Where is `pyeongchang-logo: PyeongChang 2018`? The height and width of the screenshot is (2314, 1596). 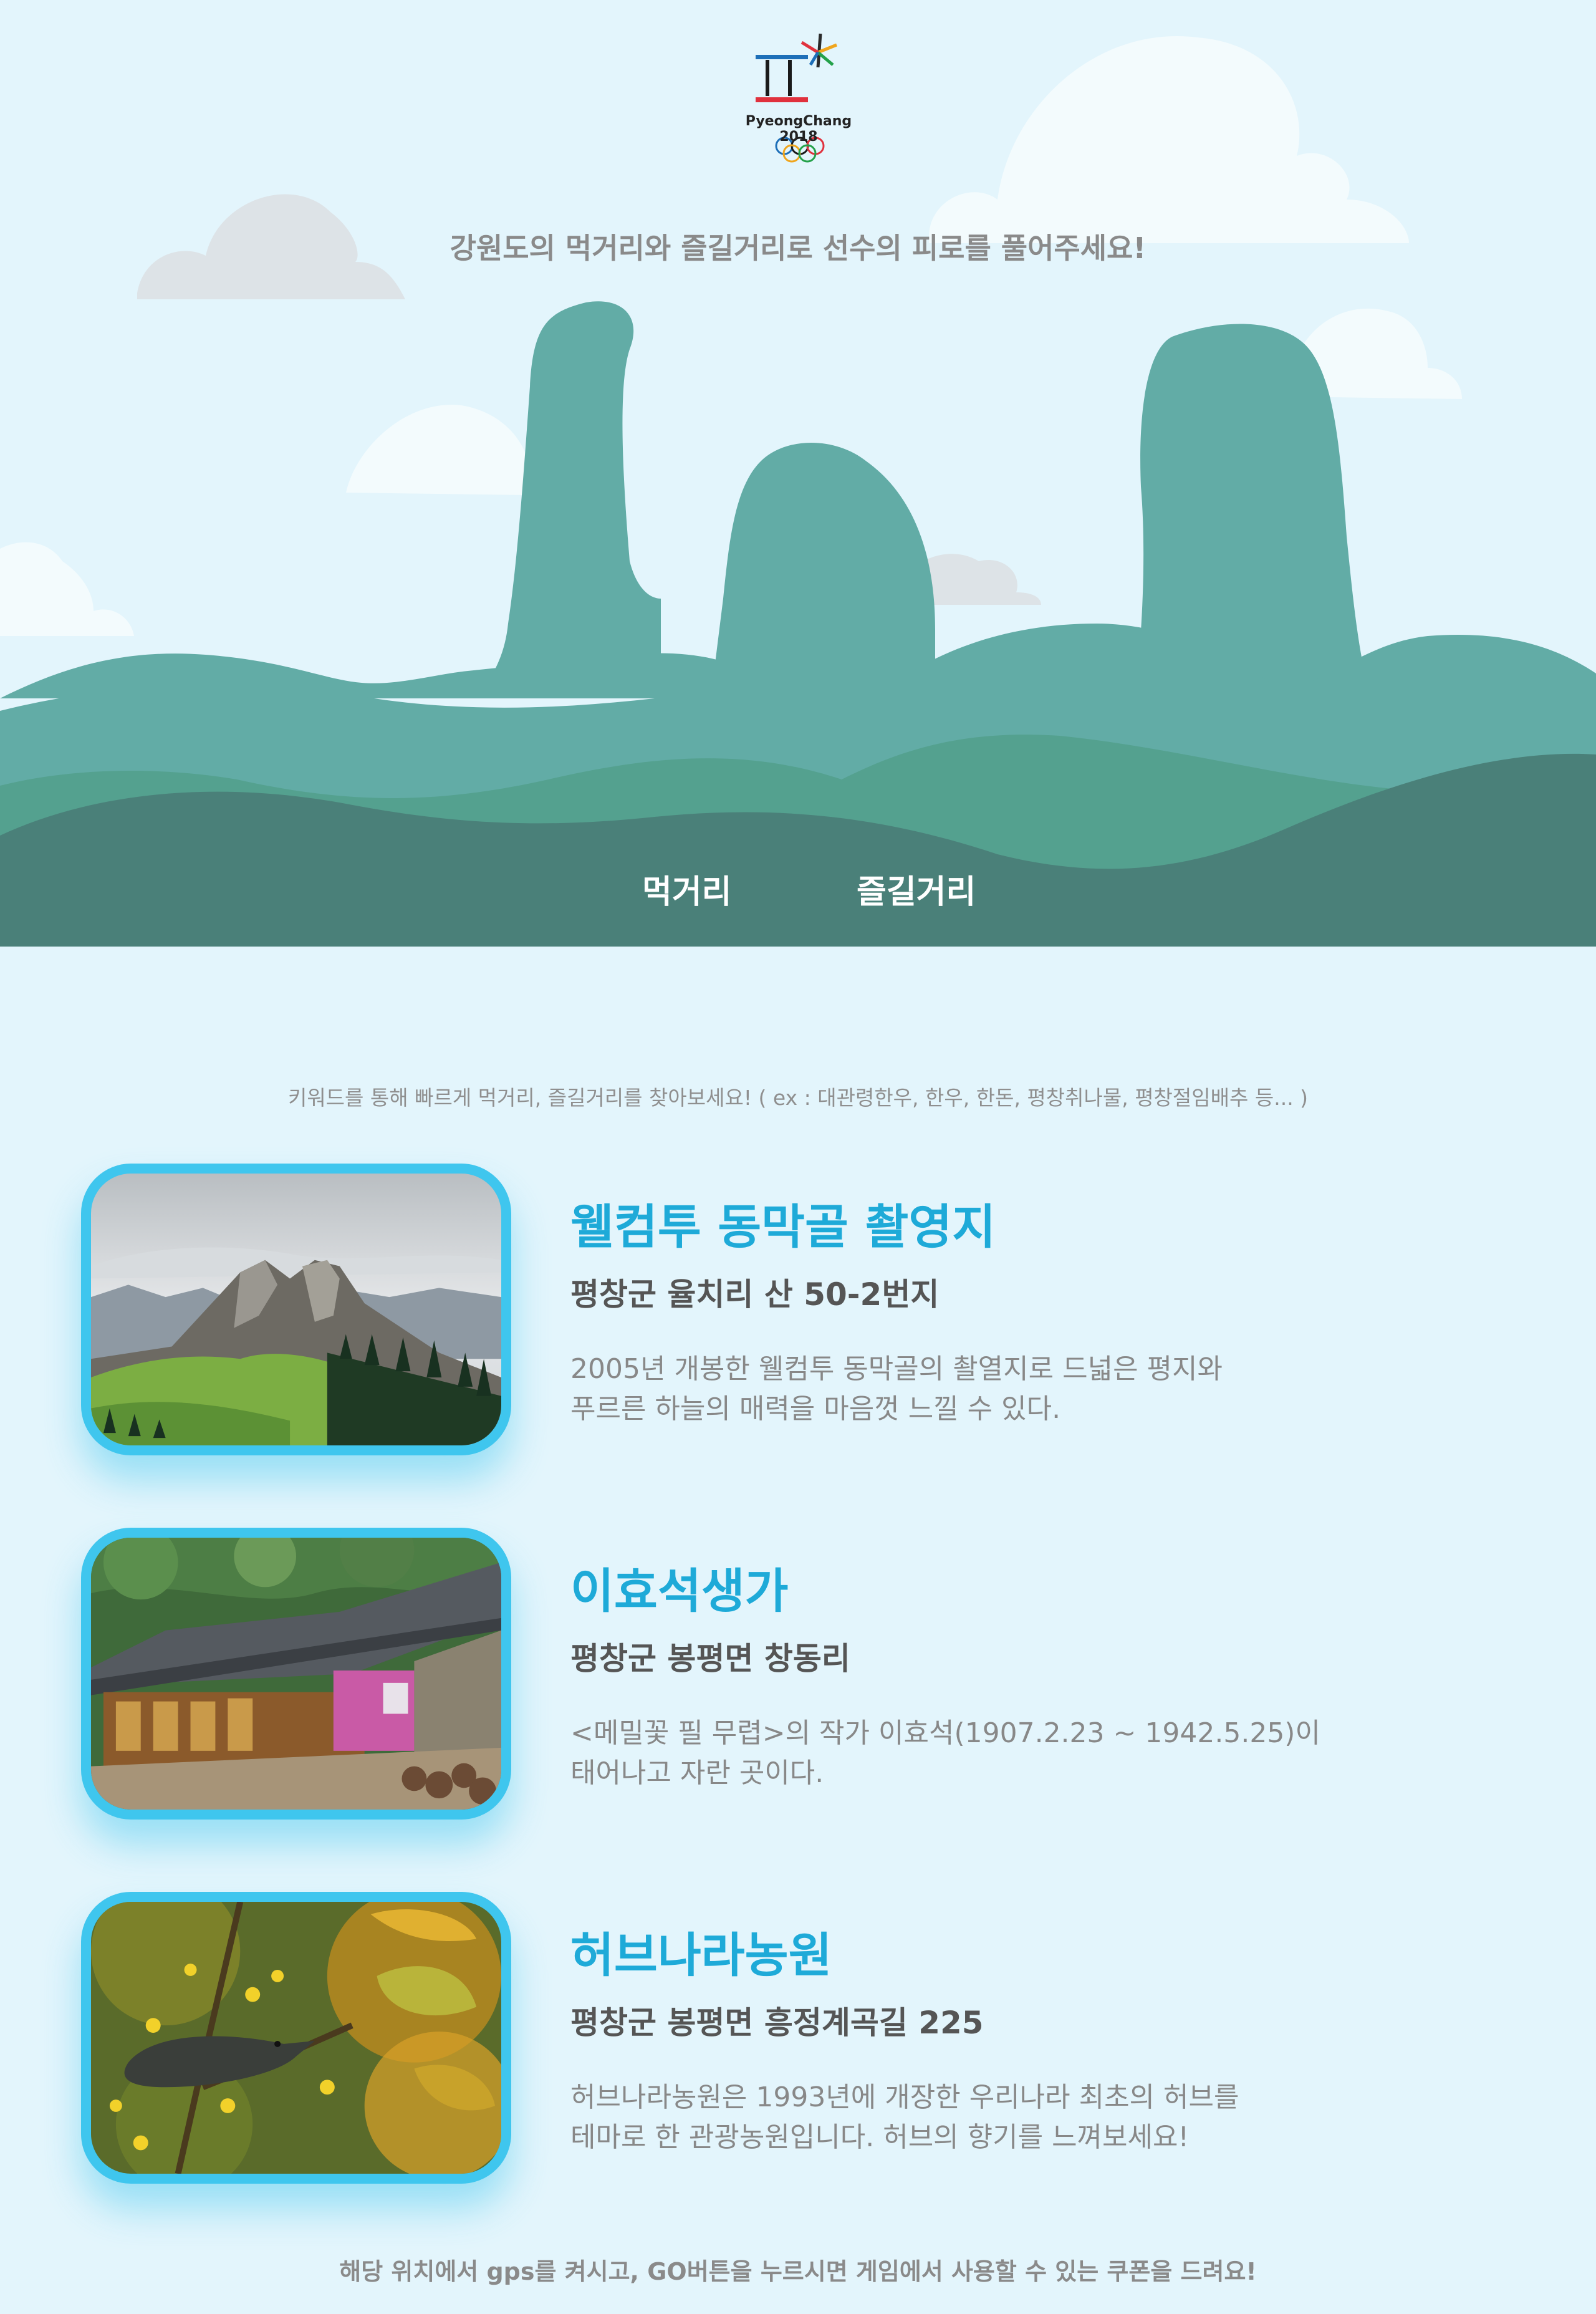
pyeongchang-logo: PyeongChang 2018 is located at coordinates (798, 97).